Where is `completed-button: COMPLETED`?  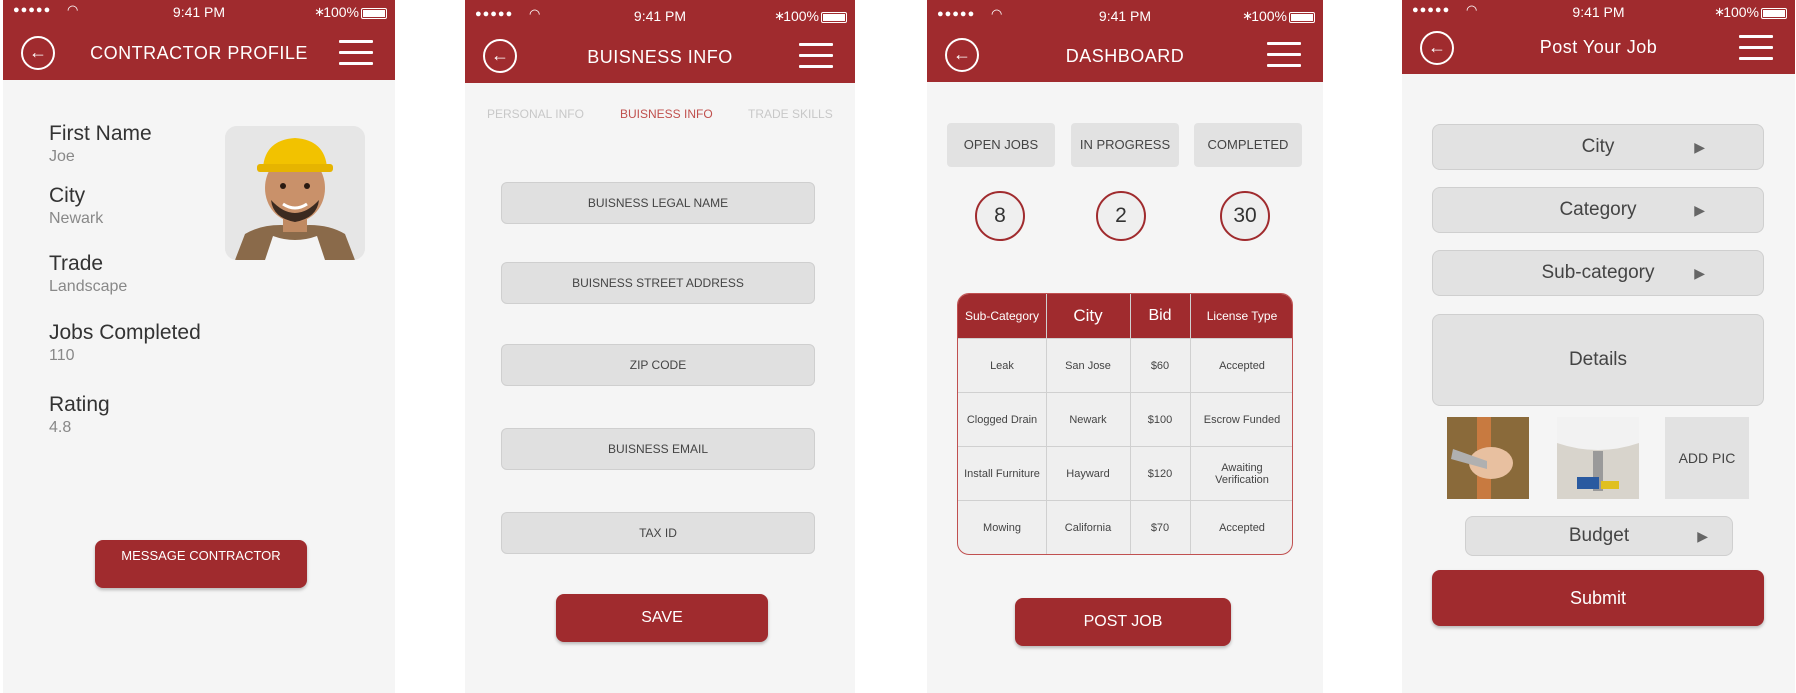
completed-button: COMPLETED is located at coordinates (1248, 145).